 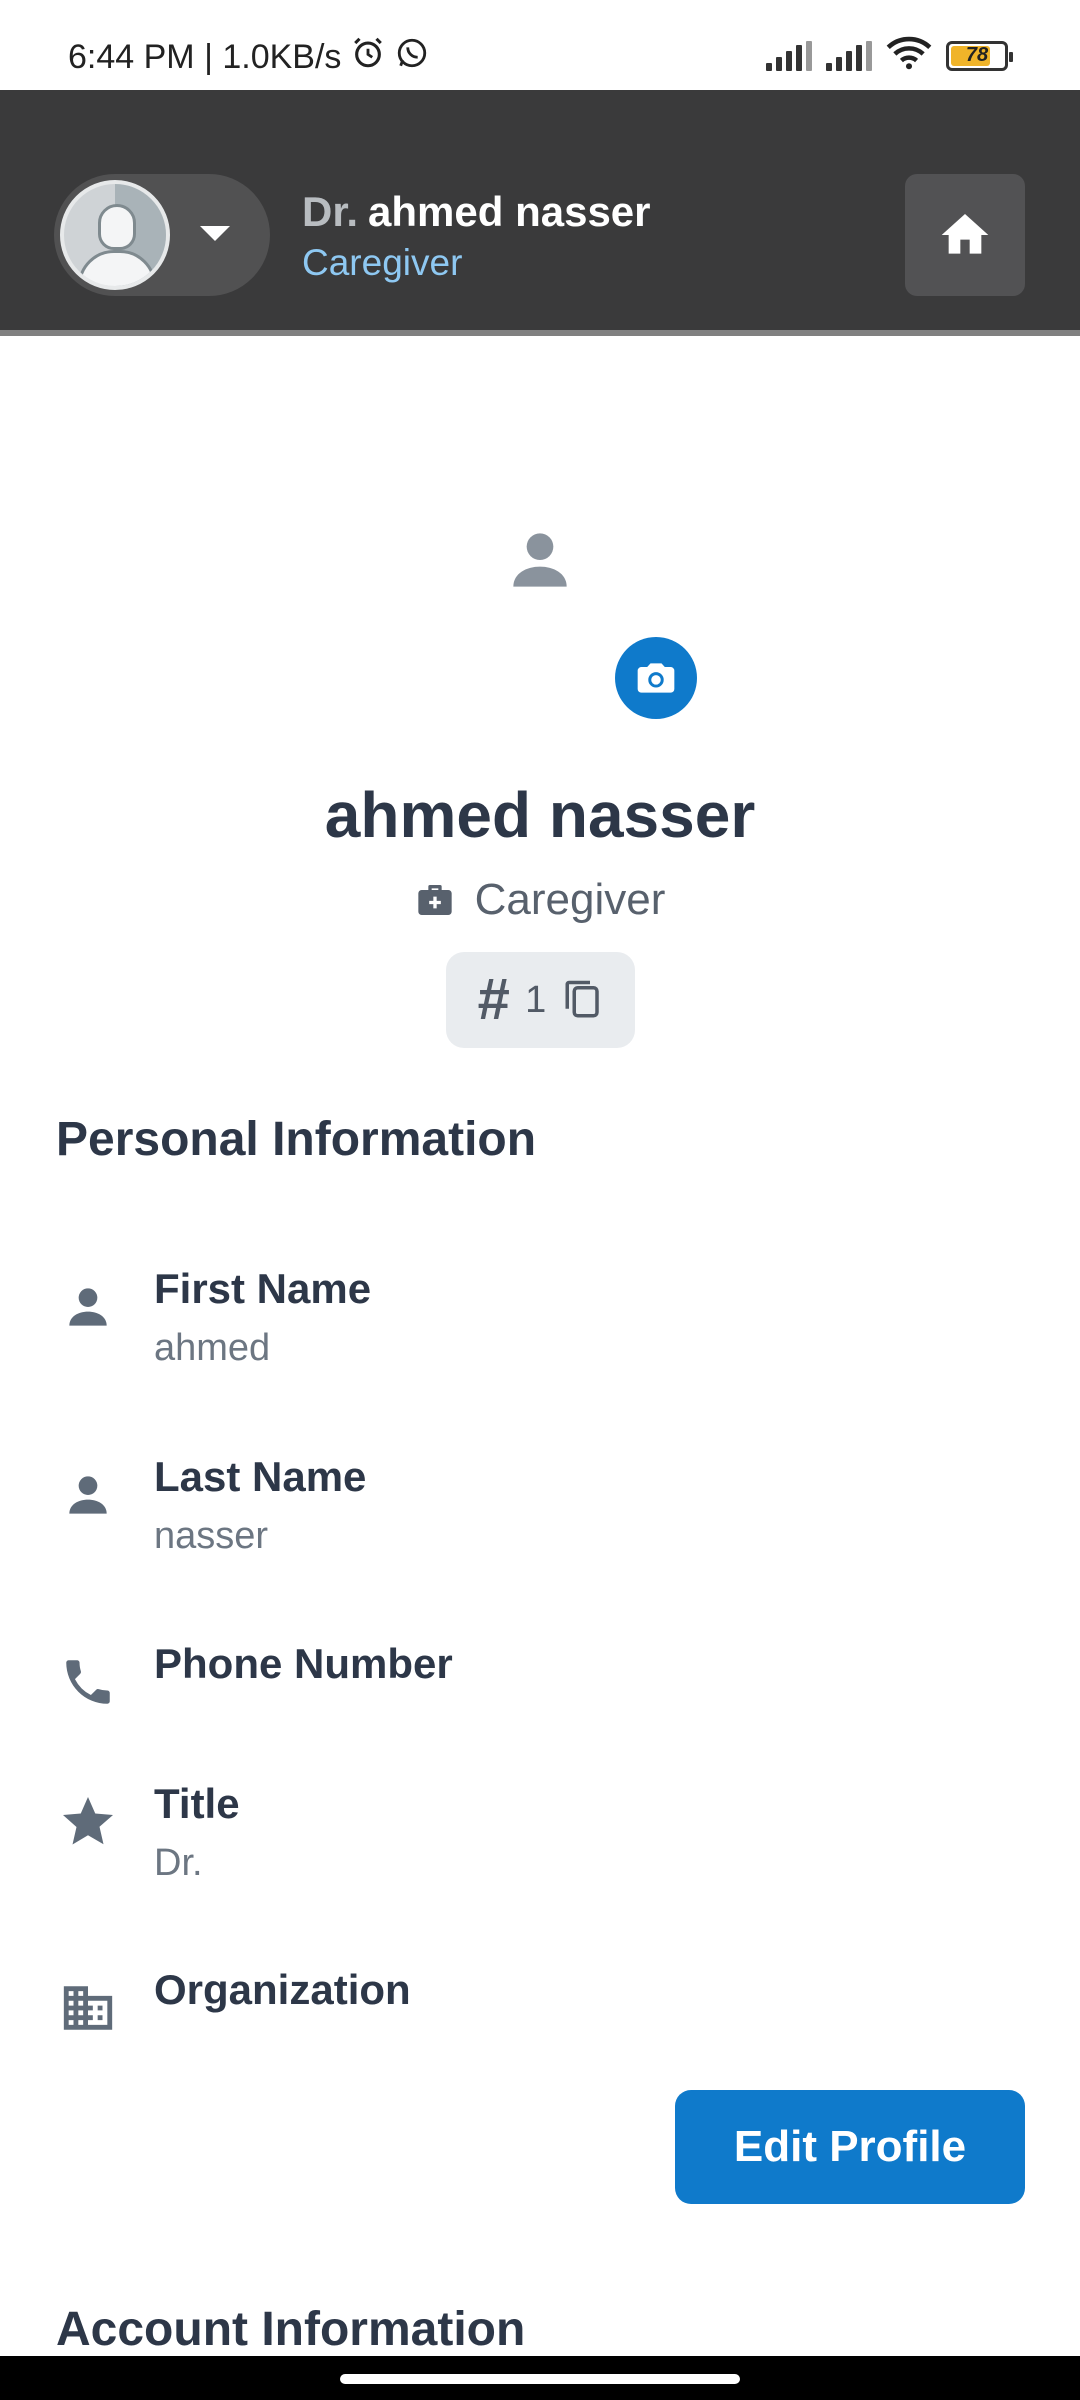 I want to click on personal-info-title: Personal Information, so click(x=296, y=1139).